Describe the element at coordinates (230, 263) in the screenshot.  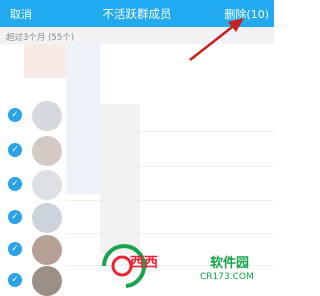
I see `watermark-site: 软件园` at that location.